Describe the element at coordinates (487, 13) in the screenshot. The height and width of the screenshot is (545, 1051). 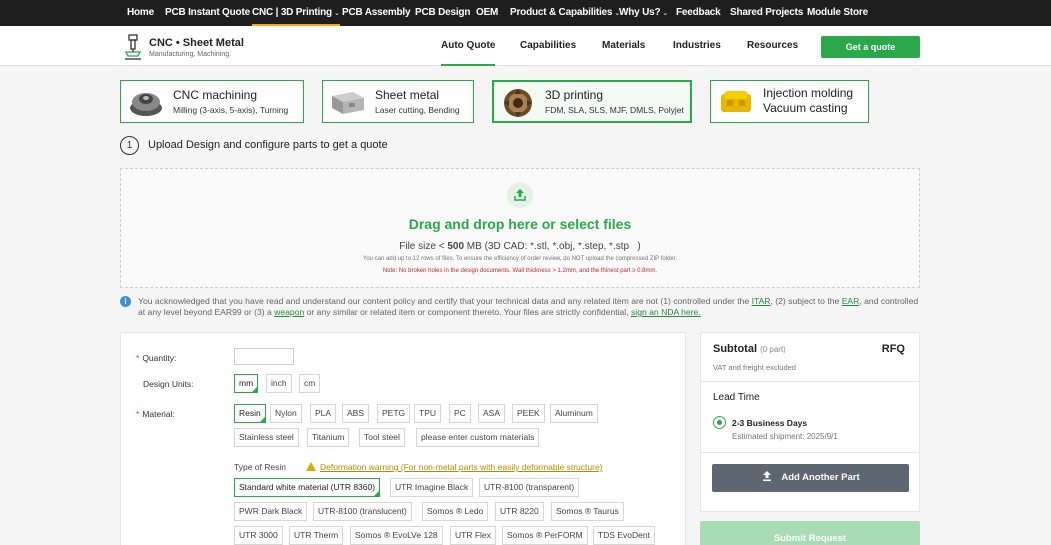
I see `nav-oem: OEM` at that location.